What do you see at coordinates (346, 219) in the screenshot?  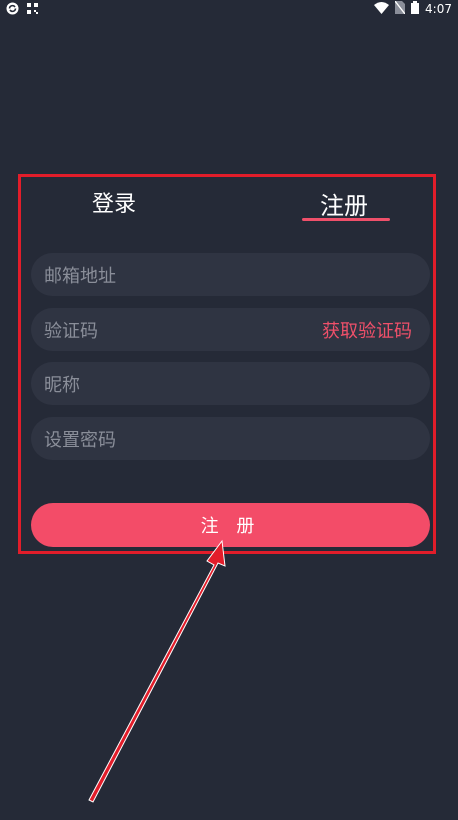 I see `tab-register-underline` at bounding box center [346, 219].